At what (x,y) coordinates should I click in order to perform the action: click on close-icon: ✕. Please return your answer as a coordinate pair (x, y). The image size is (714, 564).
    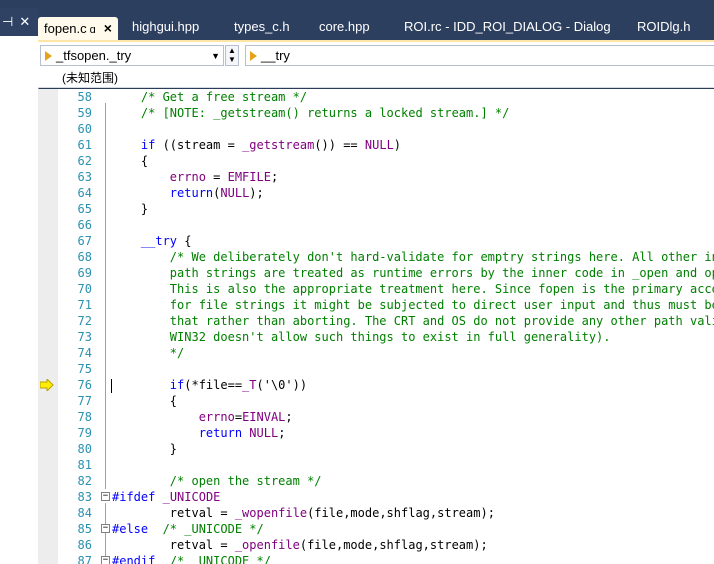
    Looking at the image, I should click on (24, 22).